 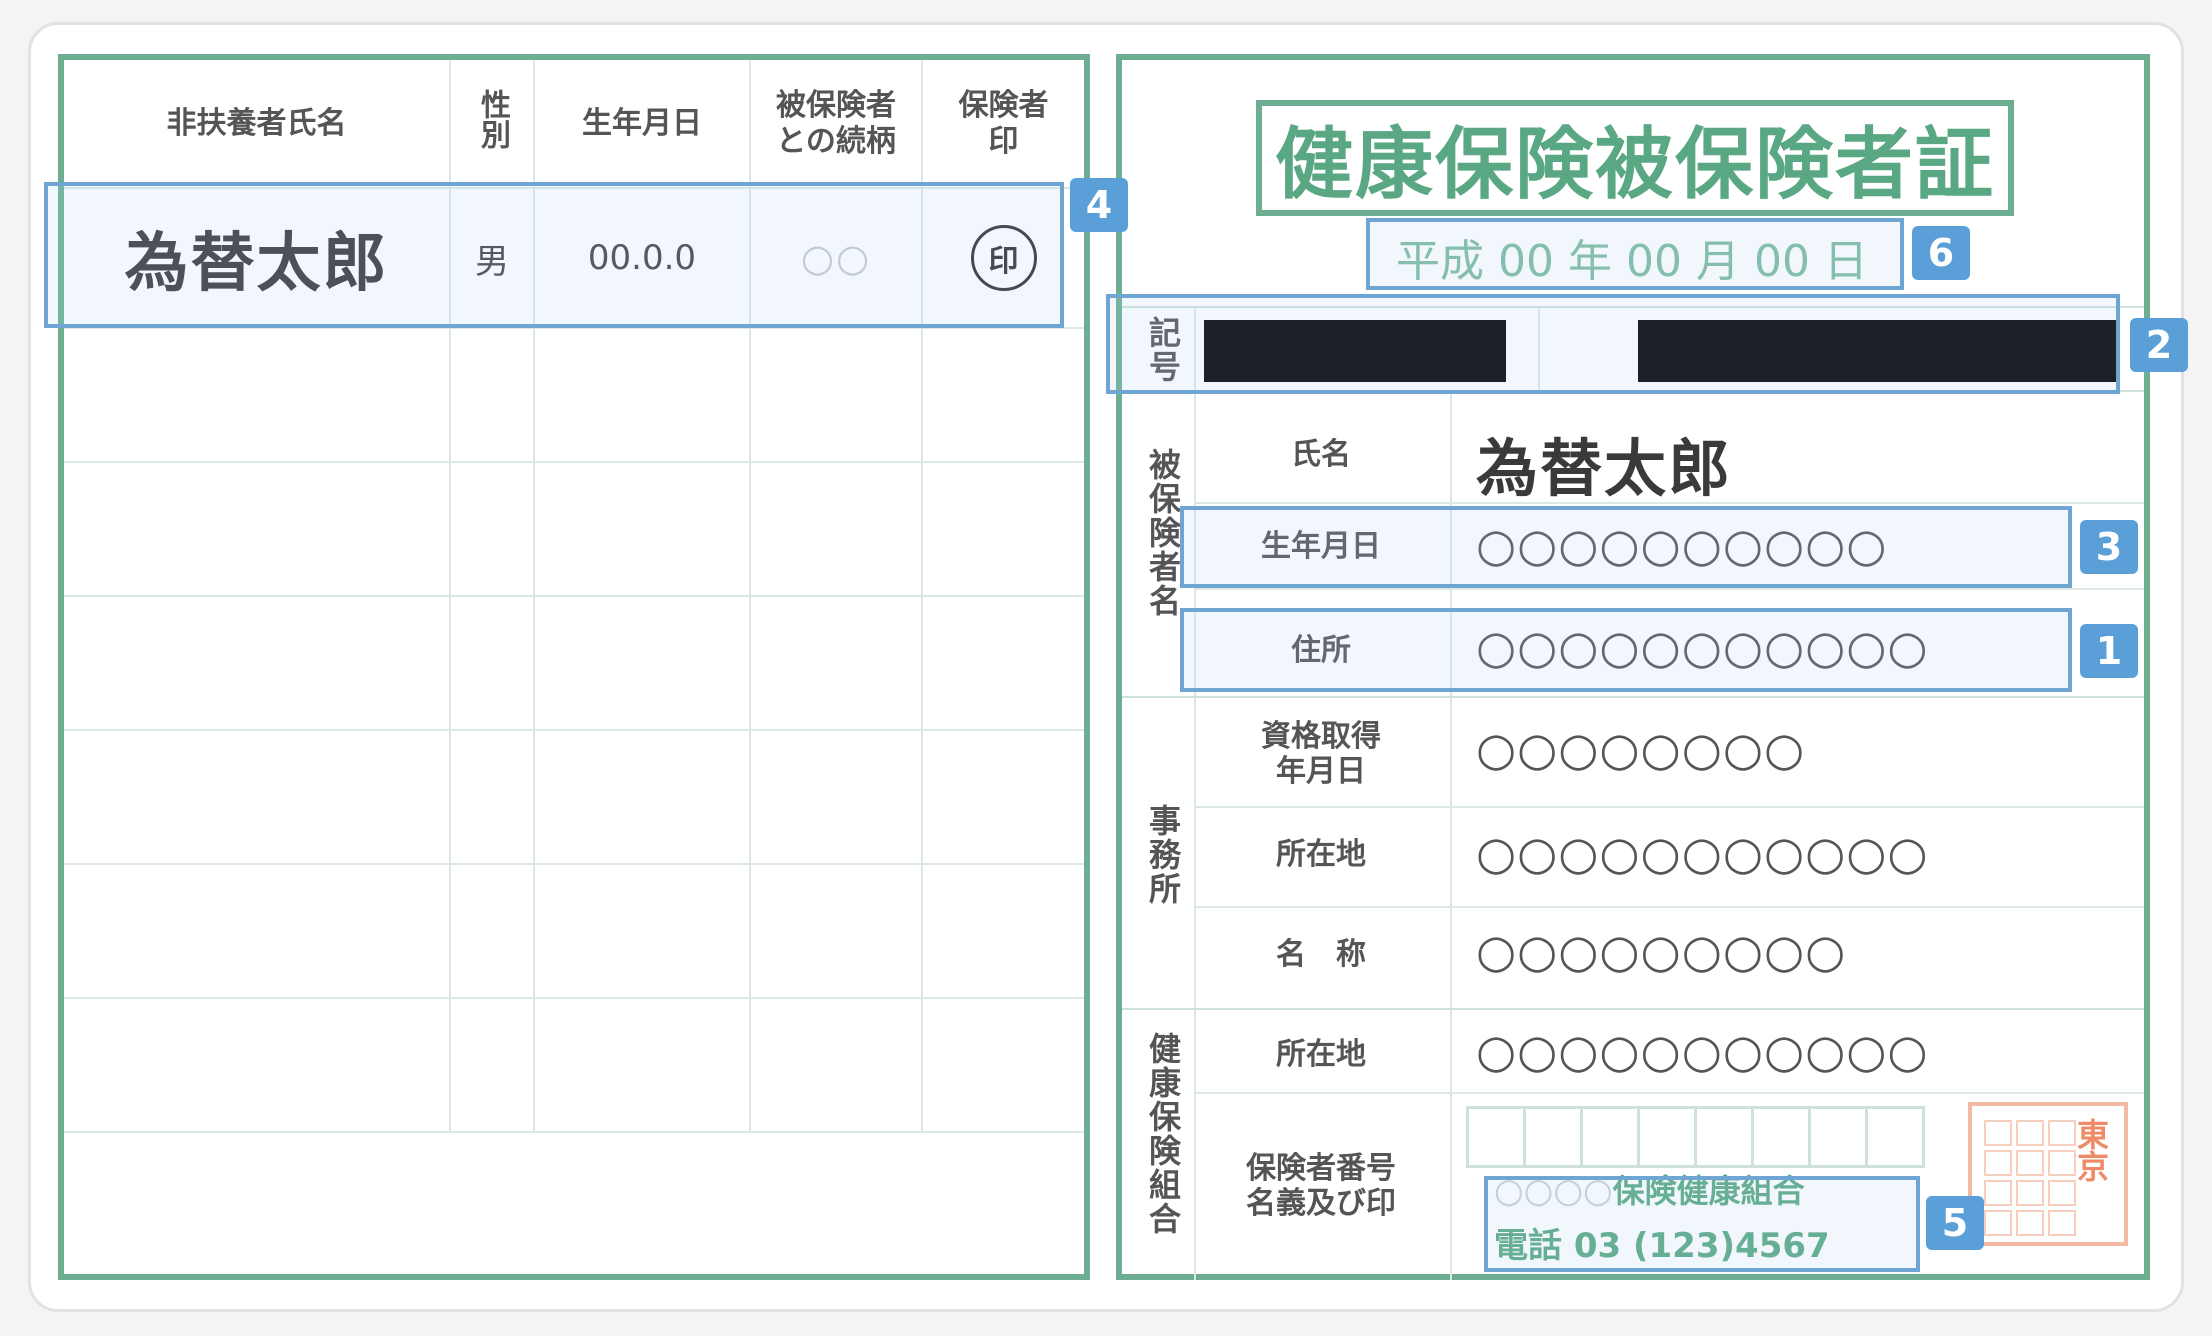 I want to click on card-title-box: 健康保険被保険者証, so click(x=1635, y=158).